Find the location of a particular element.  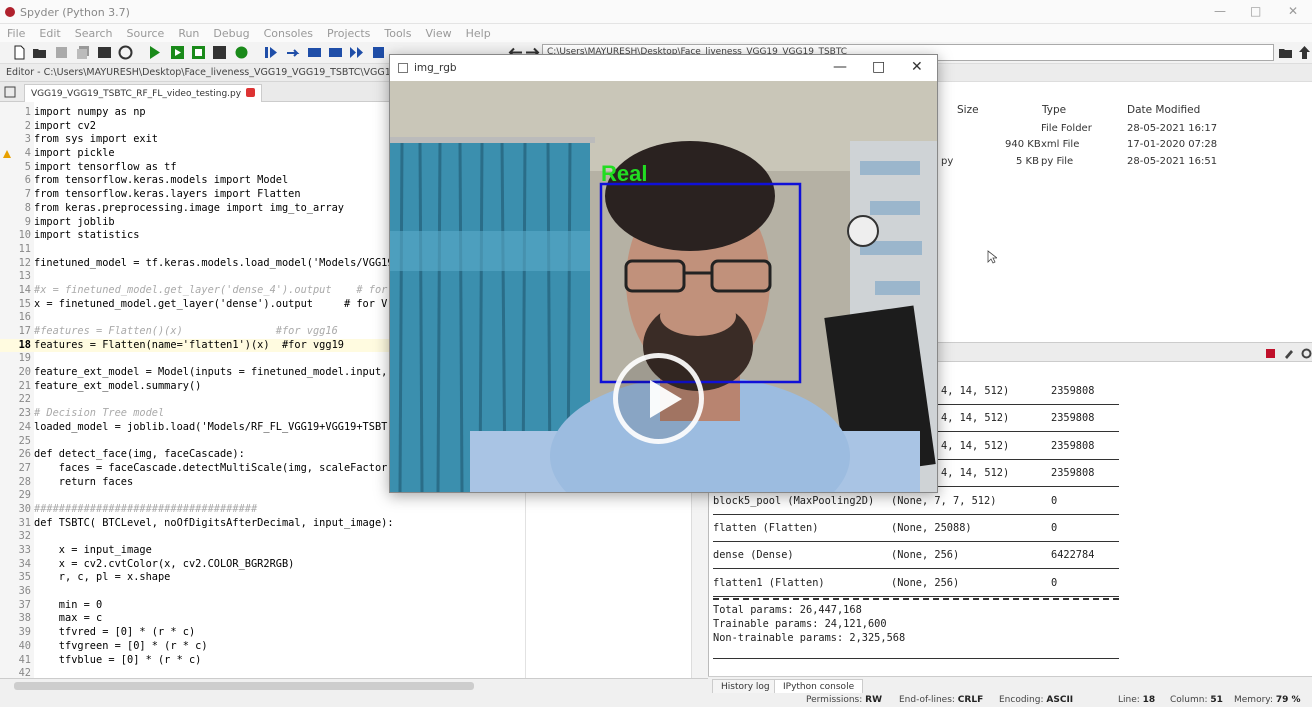

step-icon is located at coordinates (293, 52).